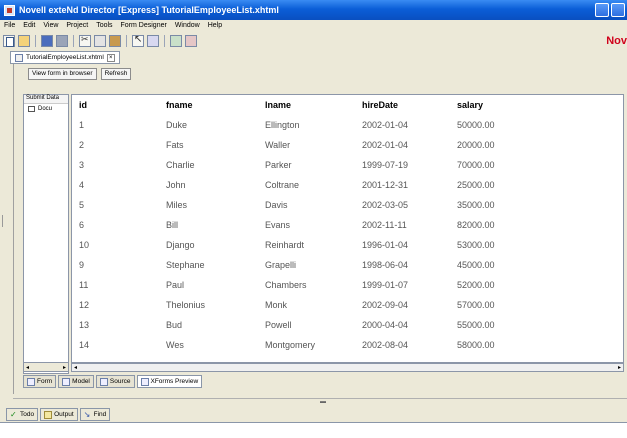 This screenshot has width=627, height=438. Describe the element at coordinates (46, 367) in the screenshot. I see `left-panel-scrollbar: ◂ ▸` at that location.